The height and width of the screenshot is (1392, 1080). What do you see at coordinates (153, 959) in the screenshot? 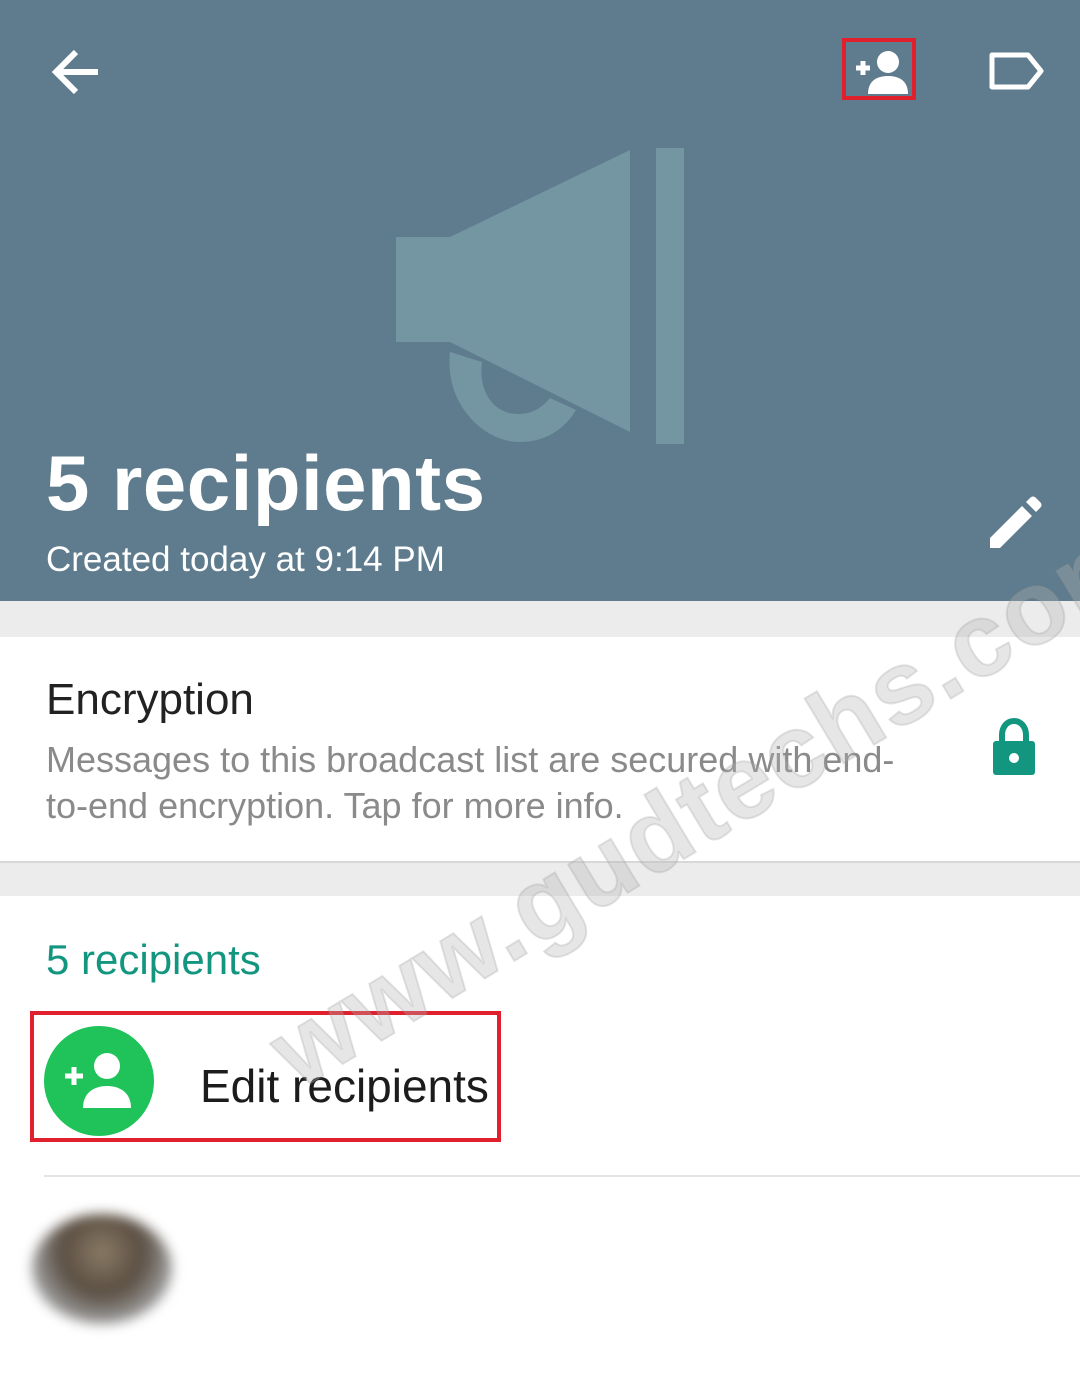
I see `recipients-count-label: 5 recipients` at bounding box center [153, 959].